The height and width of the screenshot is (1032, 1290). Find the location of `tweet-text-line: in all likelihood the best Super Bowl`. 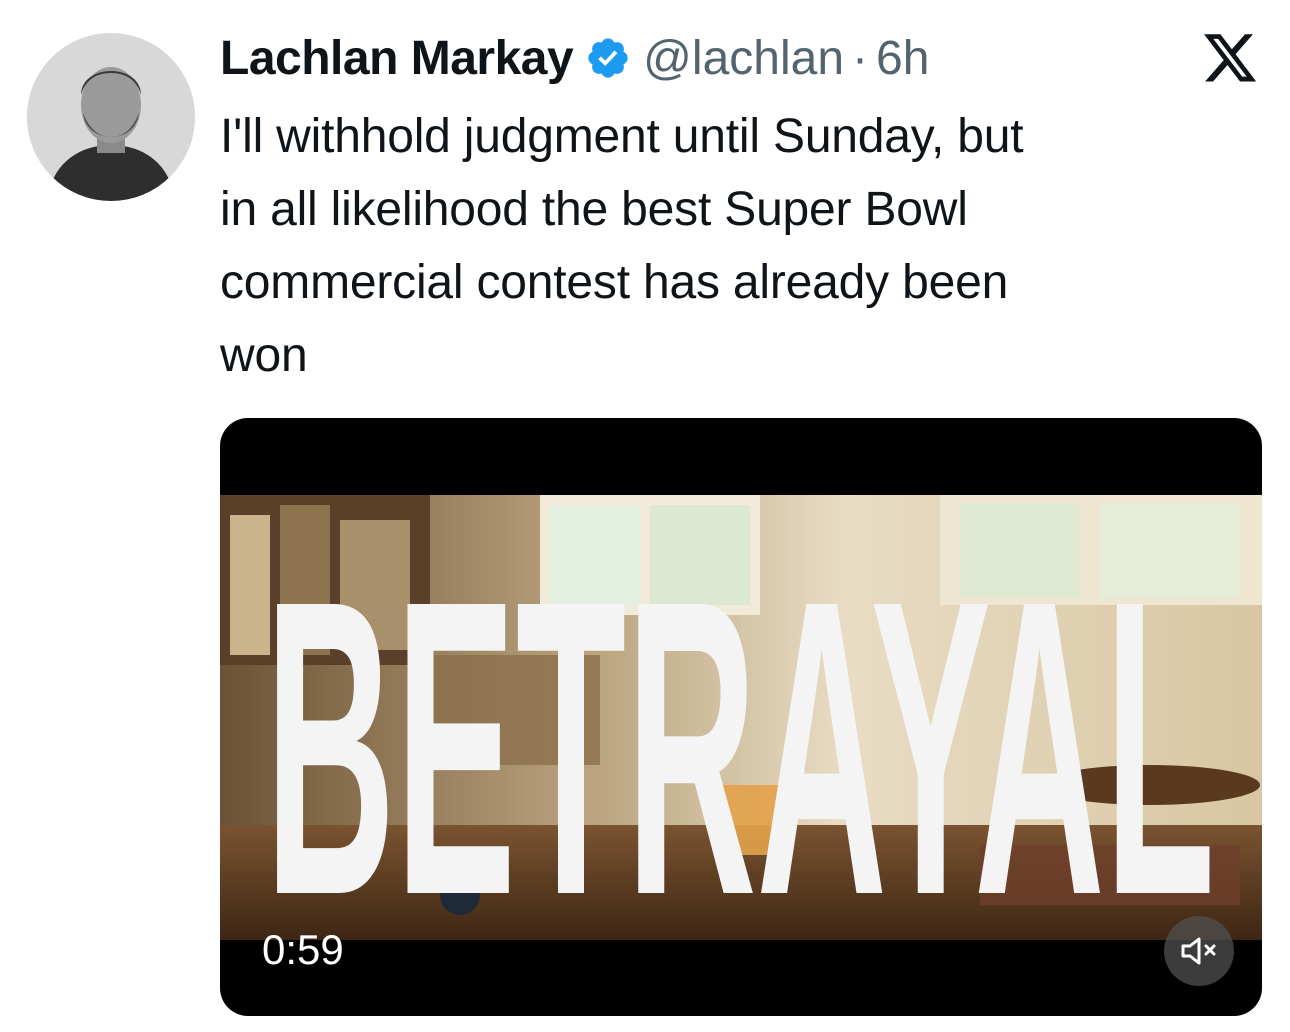

tweet-text-line: in all likelihood the best Super Bowl is located at coordinates (594, 209).